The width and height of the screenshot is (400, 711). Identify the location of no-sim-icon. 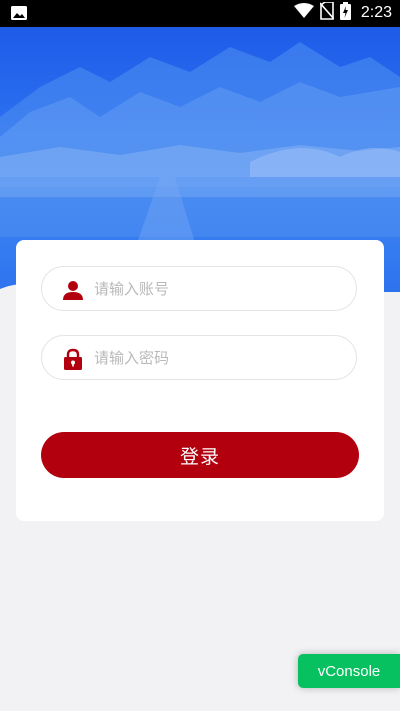
(327, 12).